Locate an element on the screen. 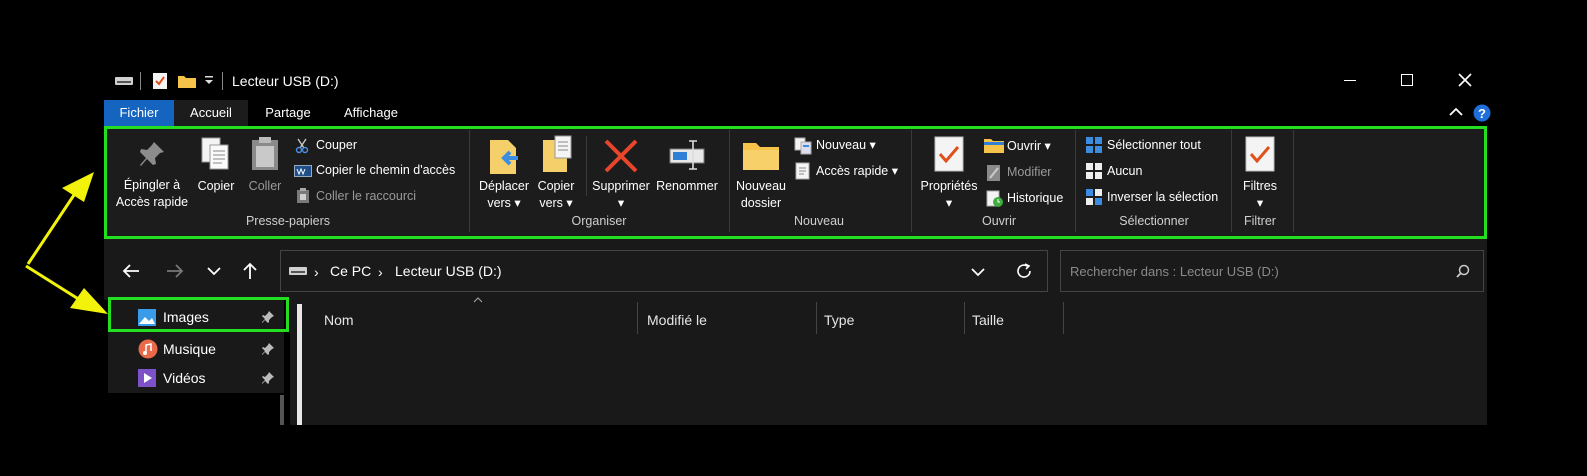 This screenshot has width=1587, height=476. breadcrumb-drive: Lecteur USB (D:) is located at coordinates (448, 271).